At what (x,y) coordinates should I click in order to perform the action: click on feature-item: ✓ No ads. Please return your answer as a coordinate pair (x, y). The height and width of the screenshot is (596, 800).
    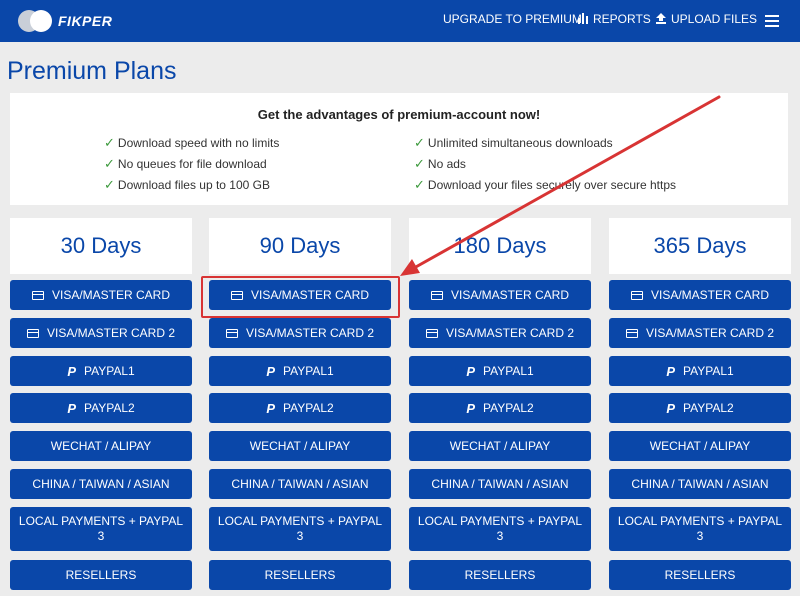
    Looking at the image, I should click on (440, 164).